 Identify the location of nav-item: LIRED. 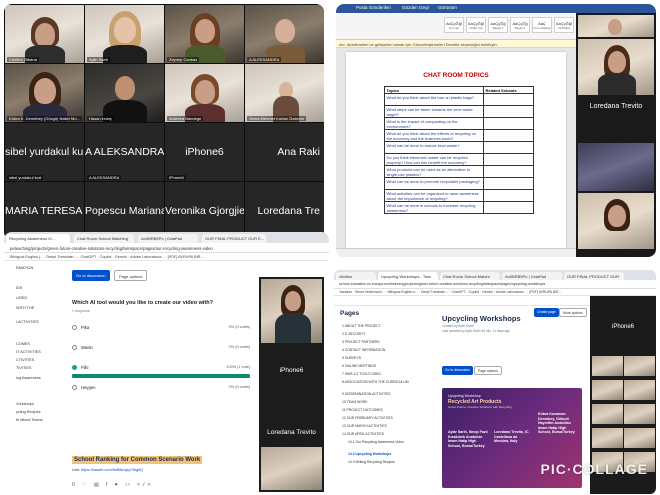
(21, 298).